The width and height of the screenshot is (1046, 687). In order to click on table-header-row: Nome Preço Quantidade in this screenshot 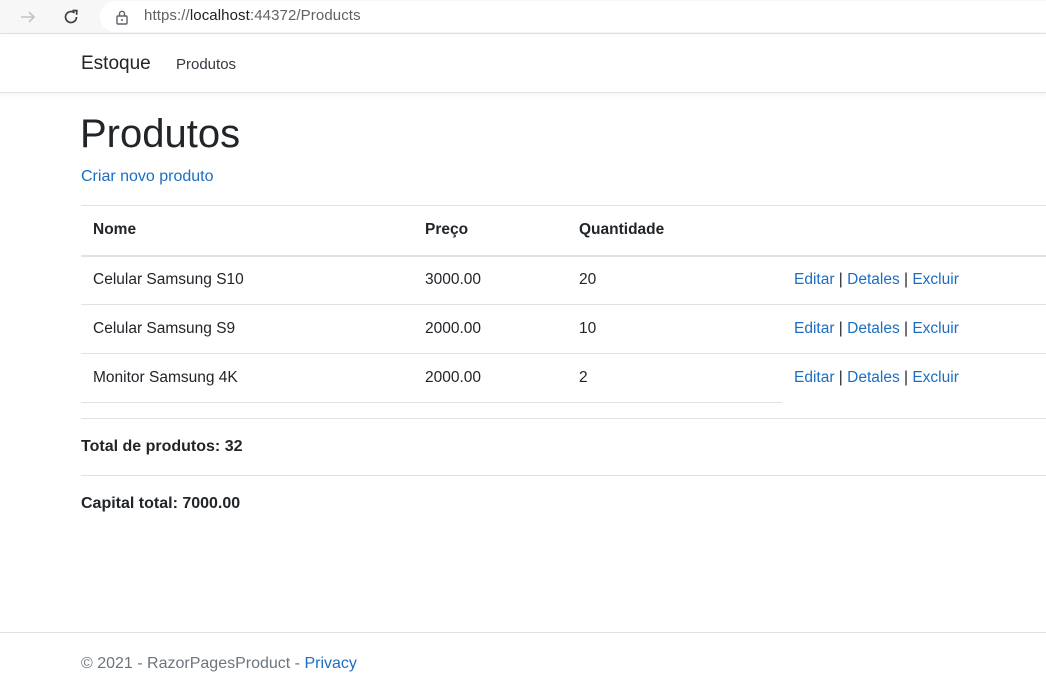, I will do `click(563, 231)`.